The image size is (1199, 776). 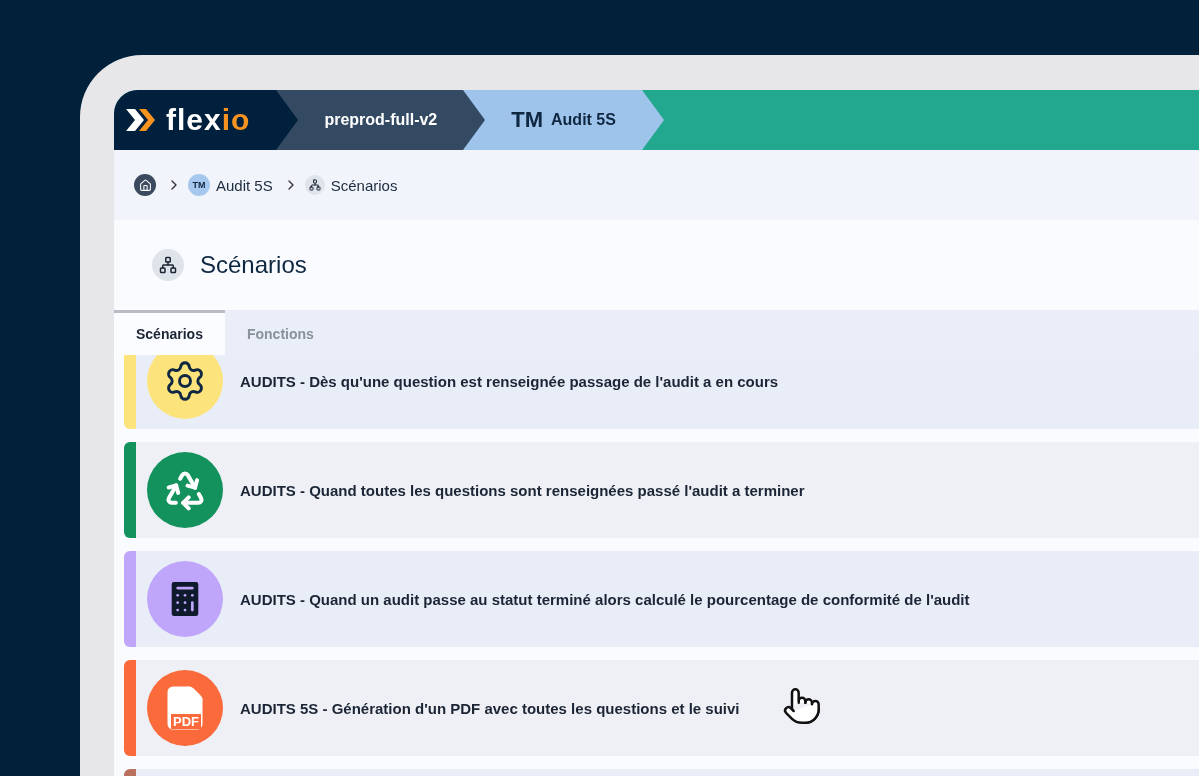 What do you see at coordinates (244, 185) in the screenshot?
I see `breadcrumb-link: Audit 5S` at bounding box center [244, 185].